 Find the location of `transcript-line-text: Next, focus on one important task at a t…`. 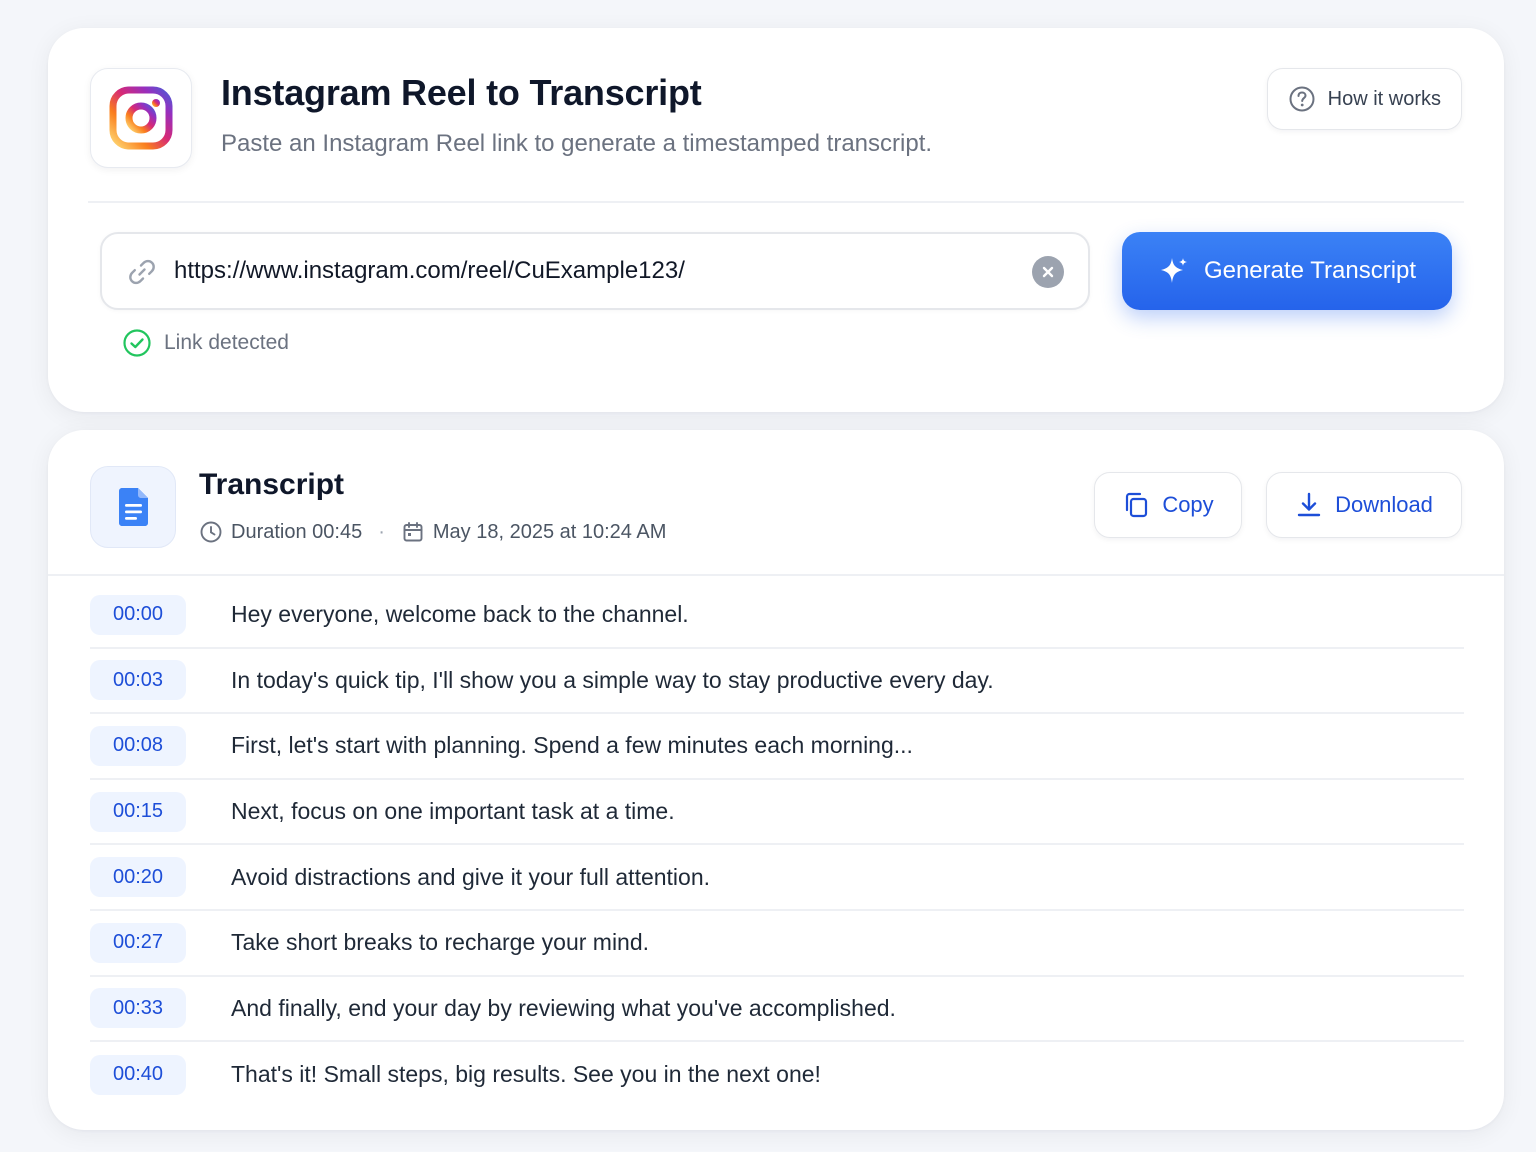

transcript-line-text: Next, focus on one important task at a t… is located at coordinates (453, 811).